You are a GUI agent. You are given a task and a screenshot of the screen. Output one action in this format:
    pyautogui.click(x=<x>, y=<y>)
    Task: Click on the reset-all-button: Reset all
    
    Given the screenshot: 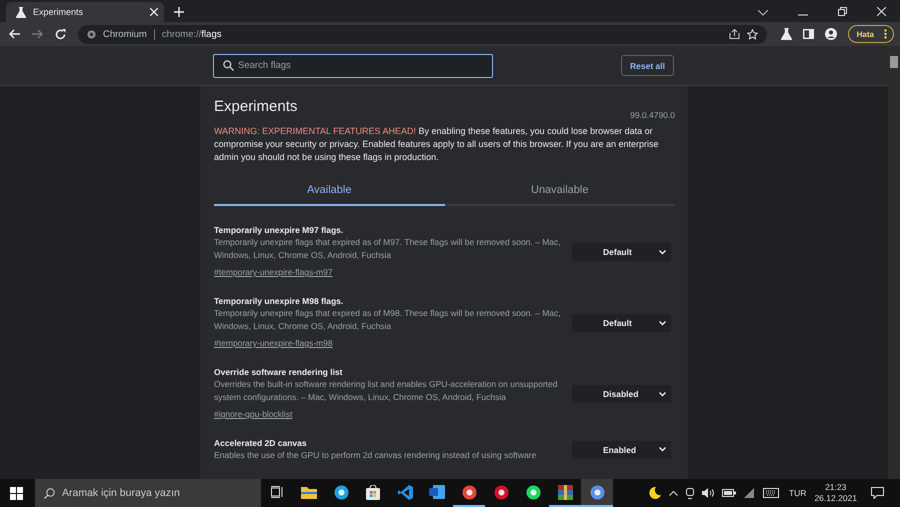 What is the action you would take?
    pyautogui.click(x=647, y=65)
    